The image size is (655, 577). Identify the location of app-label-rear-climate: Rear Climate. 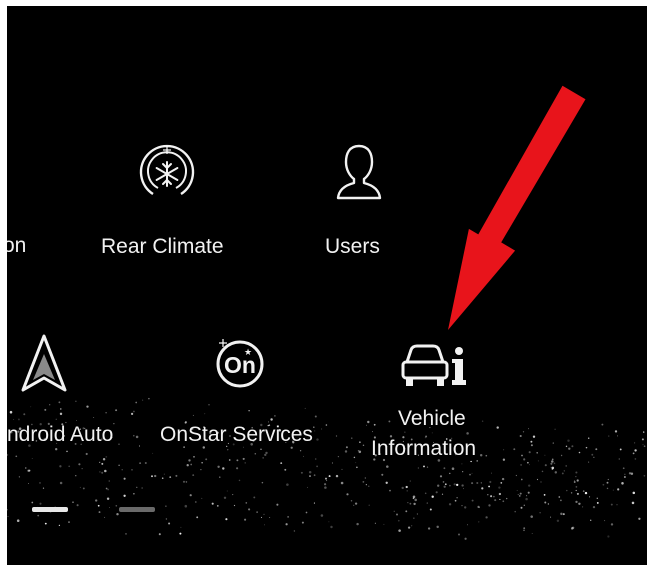
(162, 246).